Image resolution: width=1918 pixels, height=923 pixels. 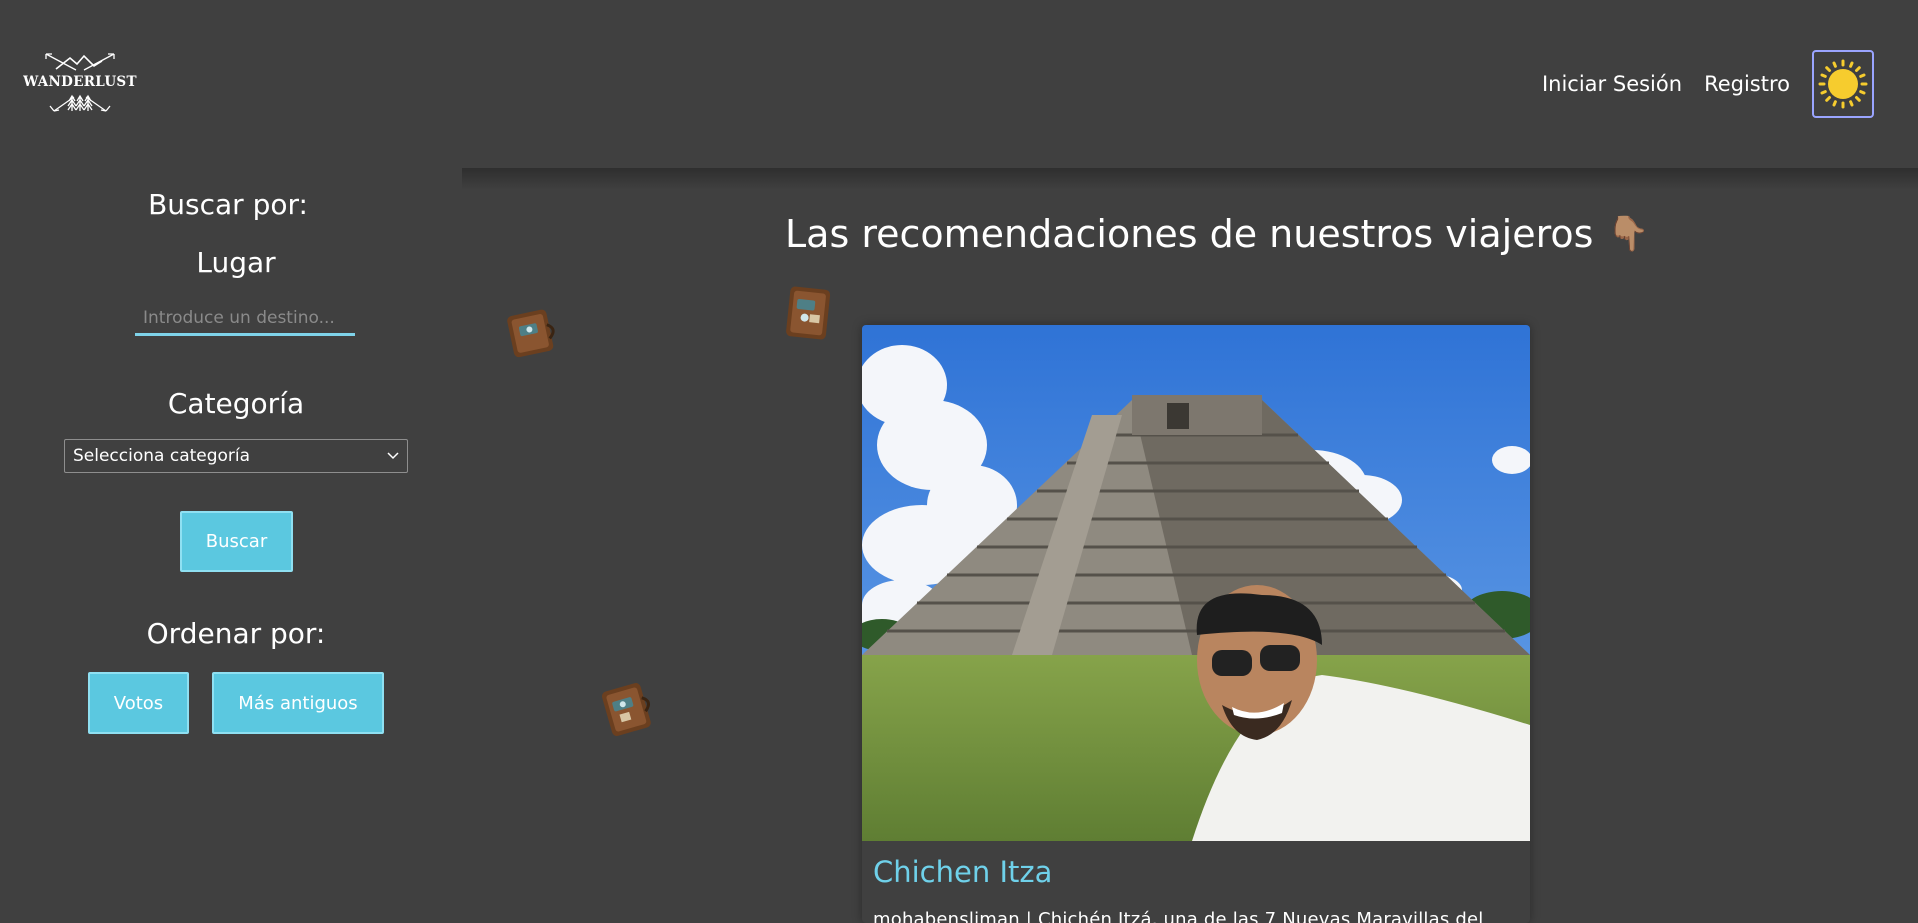 What do you see at coordinates (1190, 179) in the screenshot?
I see `header-shadow` at bounding box center [1190, 179].